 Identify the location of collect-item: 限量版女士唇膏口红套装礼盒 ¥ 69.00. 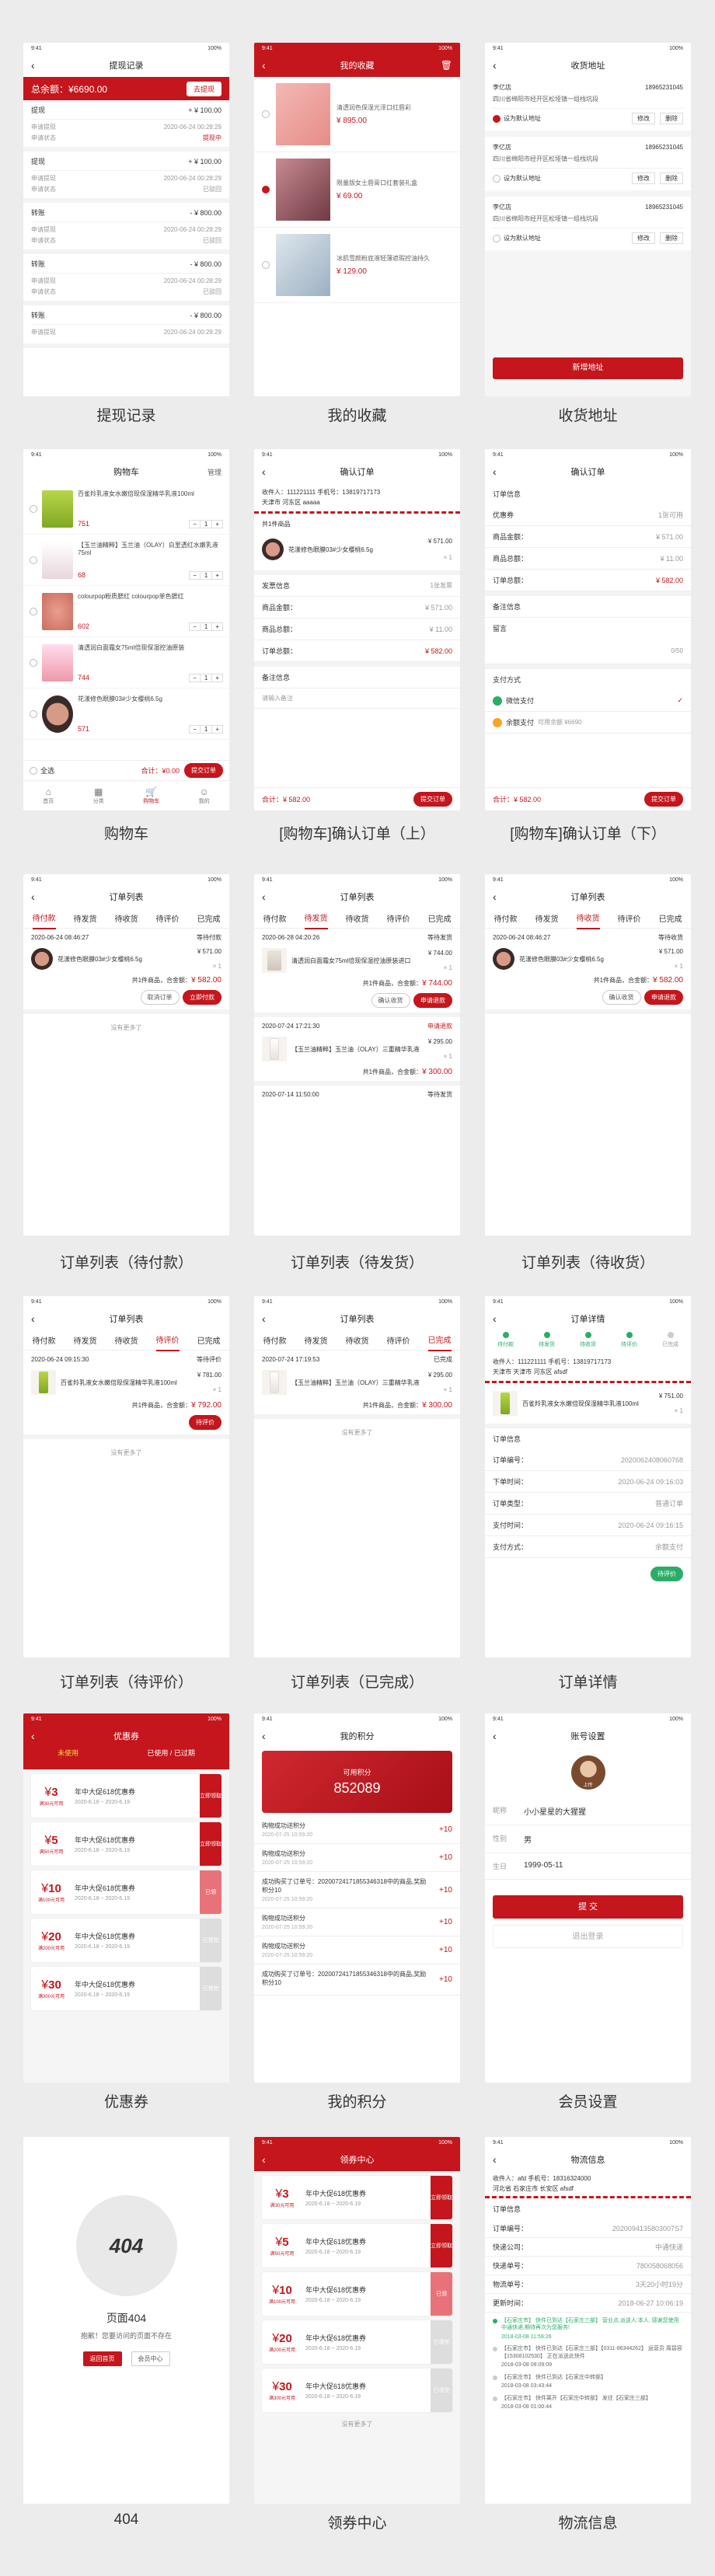
(357, 190).